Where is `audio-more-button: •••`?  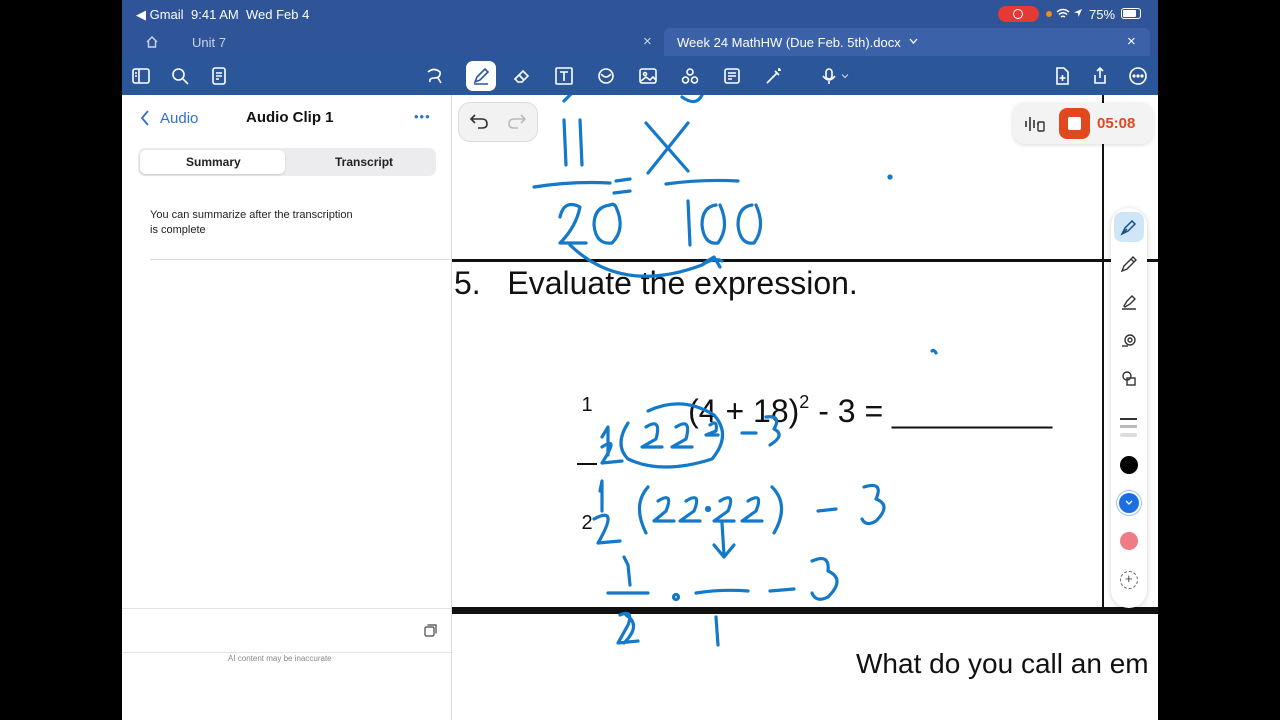 audio-more-button: ••• is located at coordinates (422, 116).